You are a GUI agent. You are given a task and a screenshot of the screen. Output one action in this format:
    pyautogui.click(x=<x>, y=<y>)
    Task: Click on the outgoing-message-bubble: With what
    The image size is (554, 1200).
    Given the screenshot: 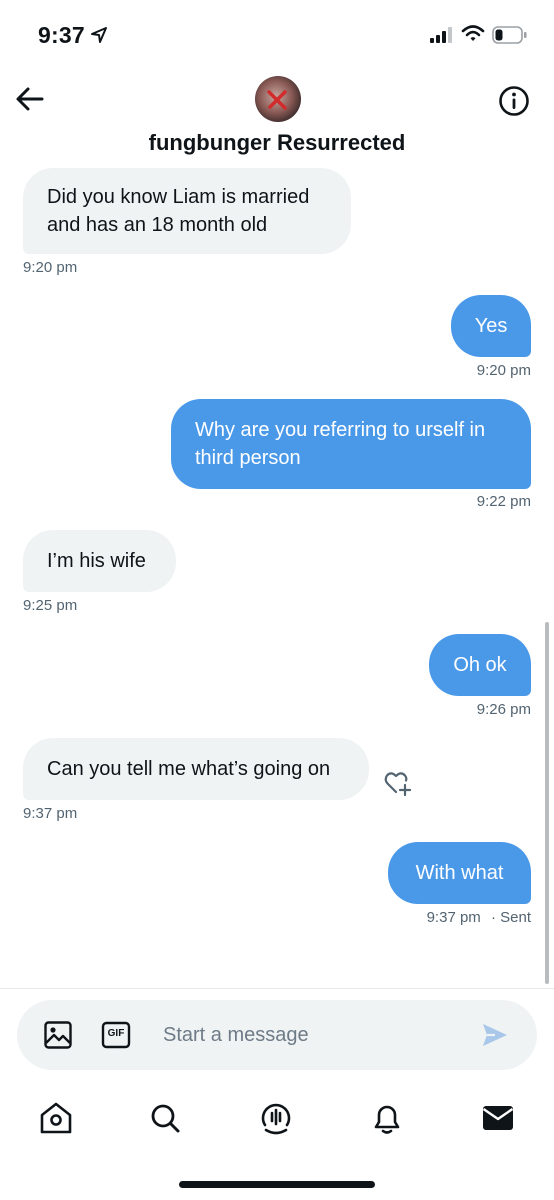 What is the action you would take?
    pyautogui.click(x=459, y=873)
    